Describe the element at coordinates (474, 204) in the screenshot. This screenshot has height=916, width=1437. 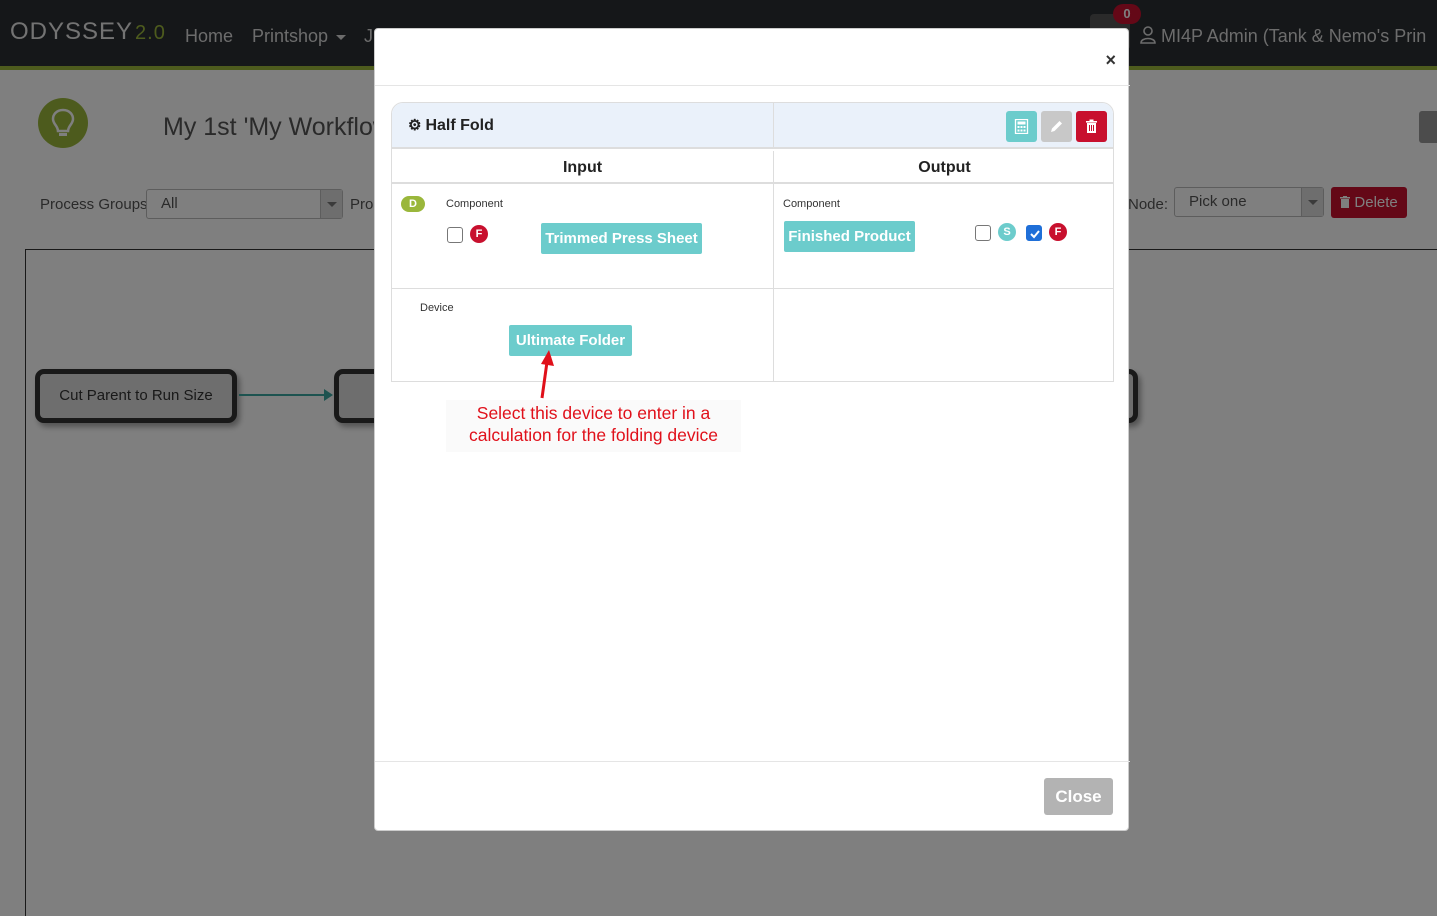
I see `input-component-label: Component` at that location.